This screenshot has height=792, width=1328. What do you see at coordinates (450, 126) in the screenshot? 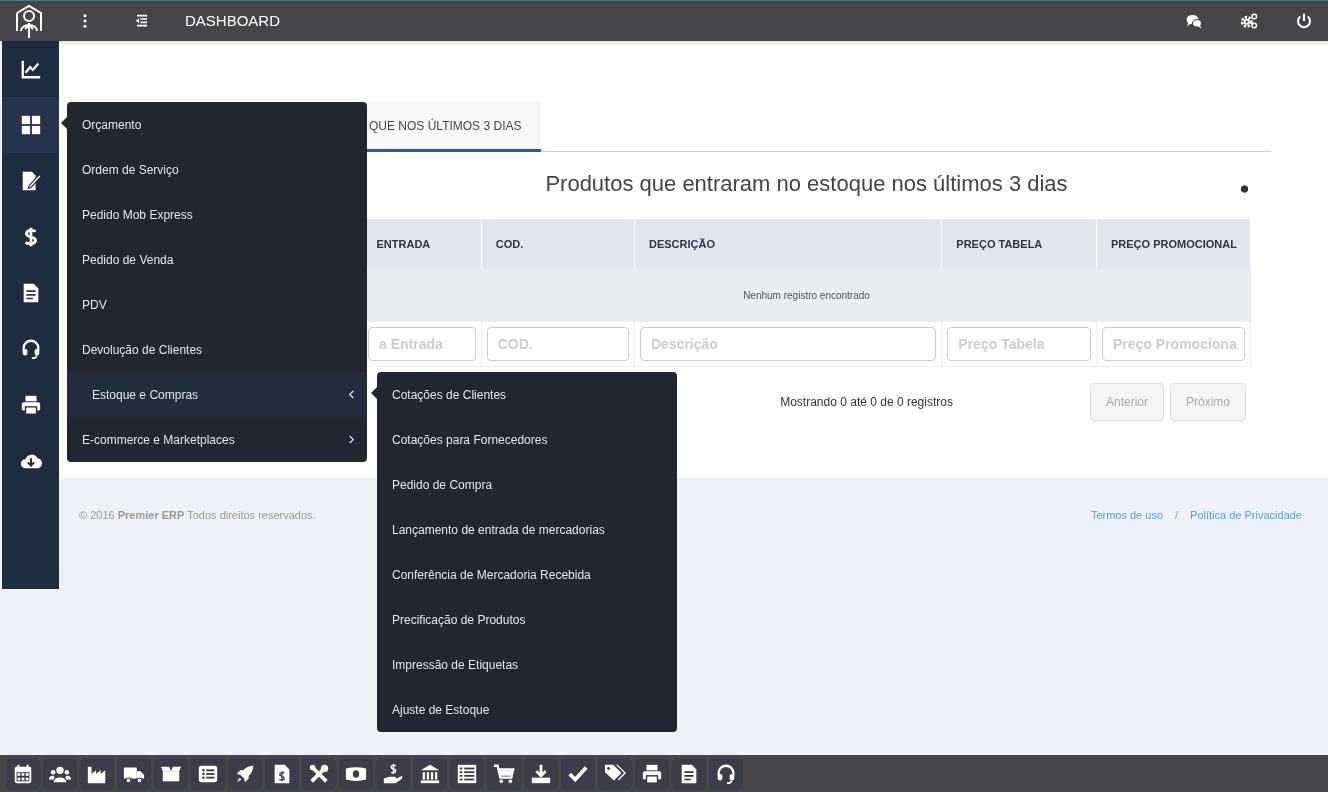
I see `tab: QUE NOS ÚLTIMOS 3 DIAS` at bounding box center [450, 126].